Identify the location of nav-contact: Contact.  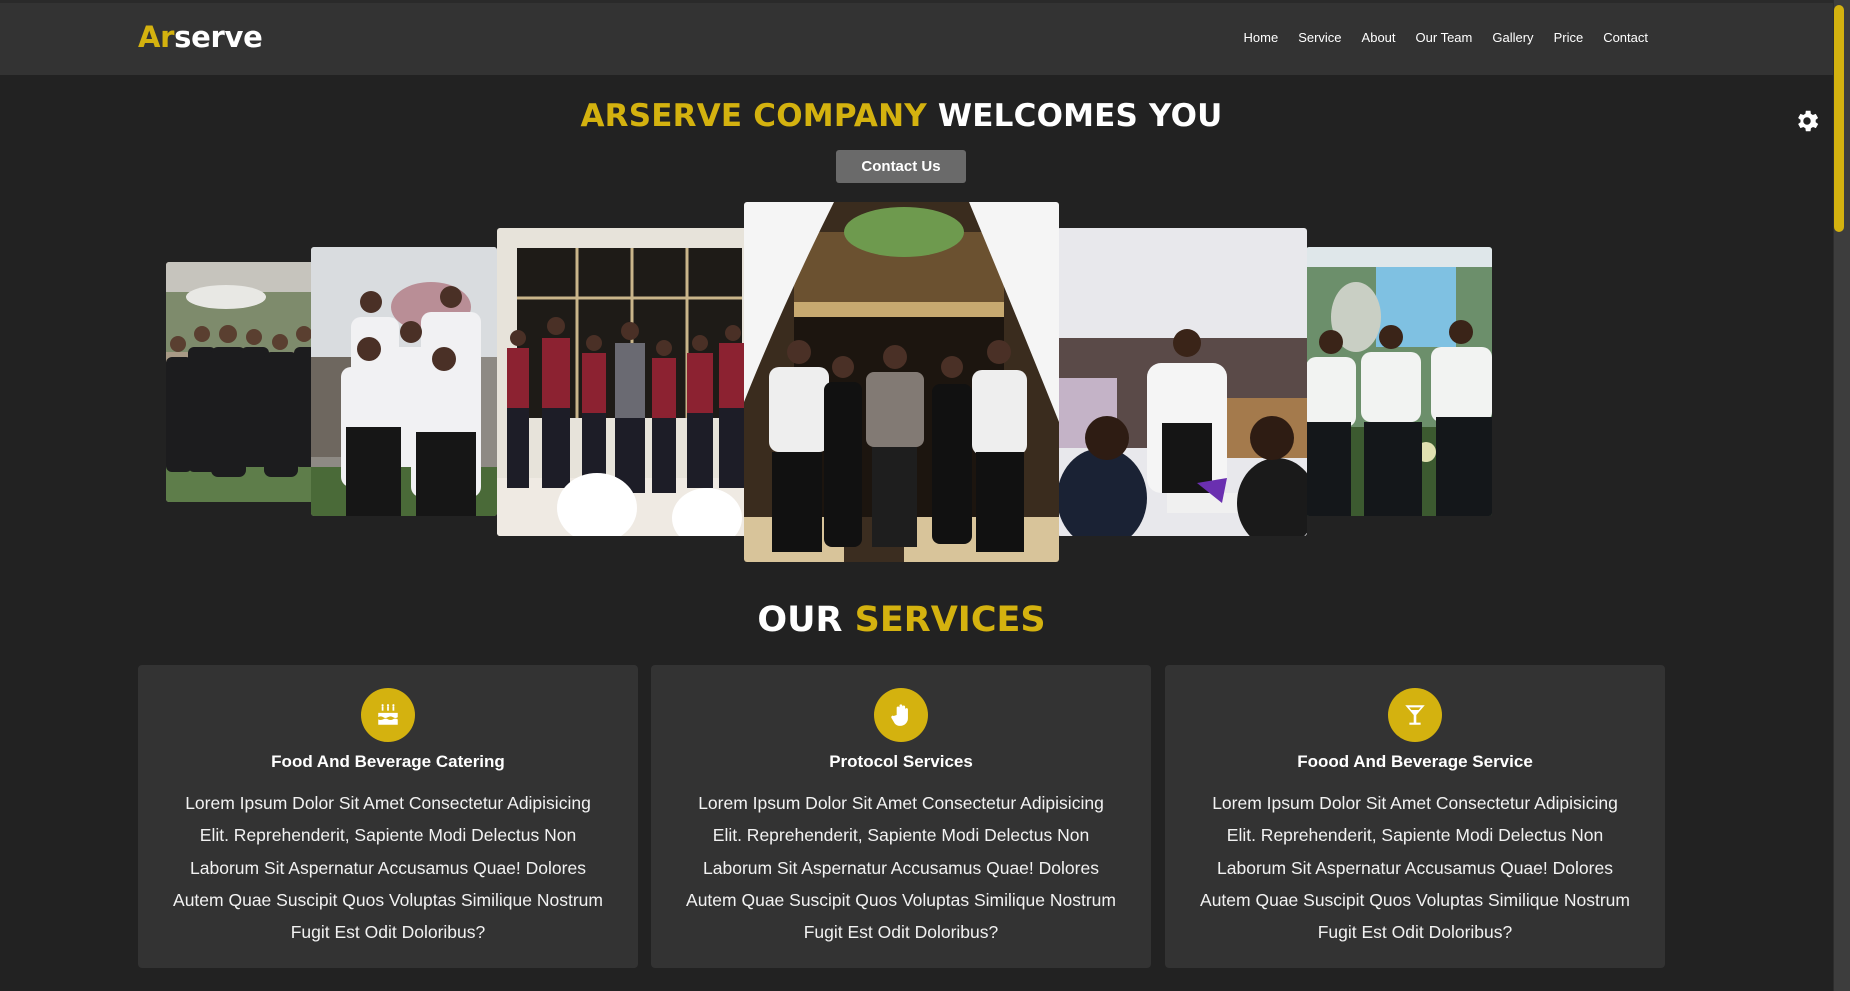
(1625, 37).